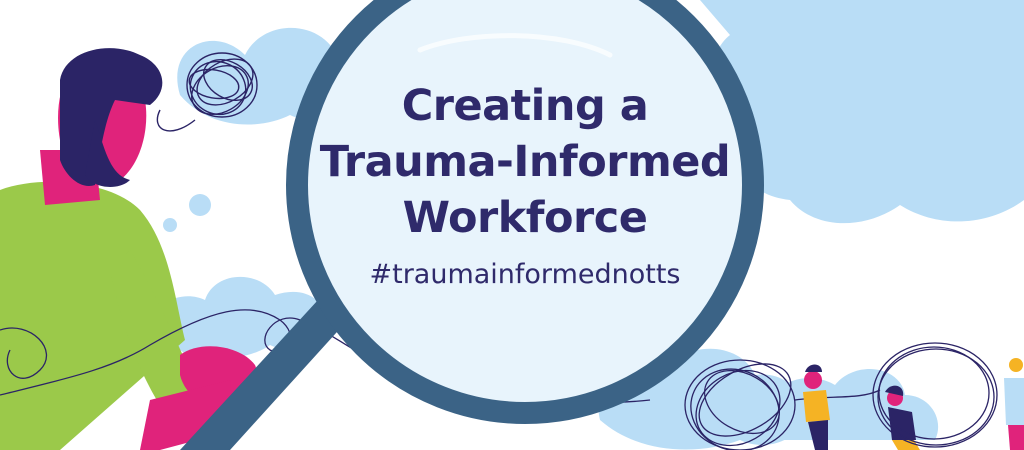 The height and width of the screenshot is (450, 1024). I want to click on headline-line-2: Trauma-Informed, so click(525, 162).